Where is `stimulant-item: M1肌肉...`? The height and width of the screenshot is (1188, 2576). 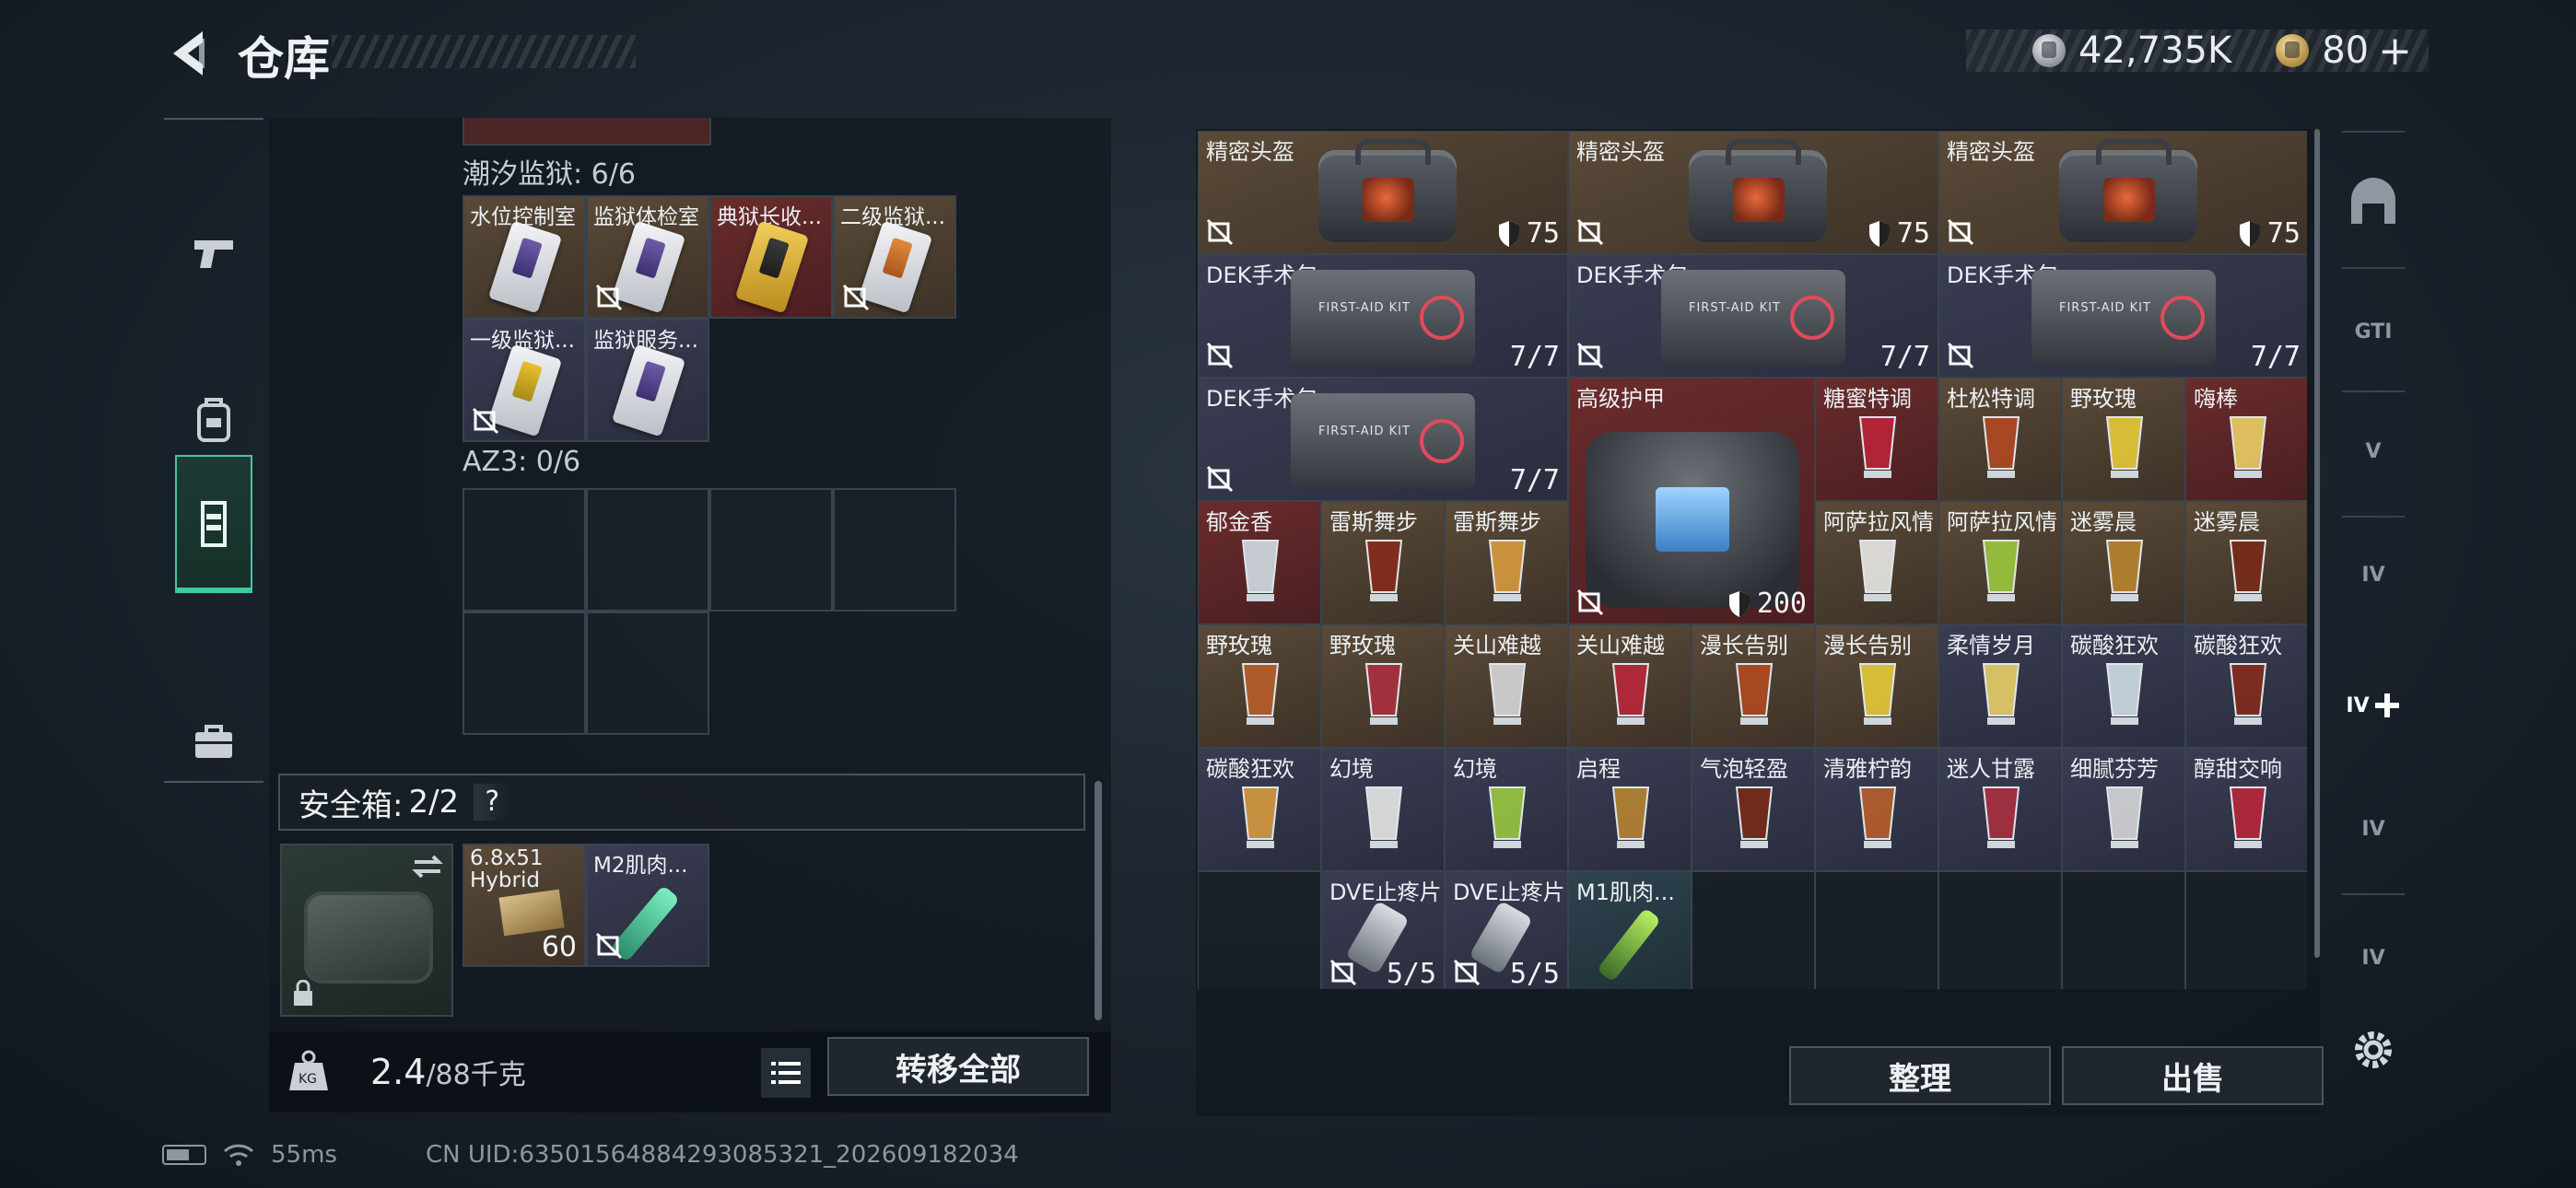
stimulant-item: M1肌肉... is located at coordinates (1630, 930).